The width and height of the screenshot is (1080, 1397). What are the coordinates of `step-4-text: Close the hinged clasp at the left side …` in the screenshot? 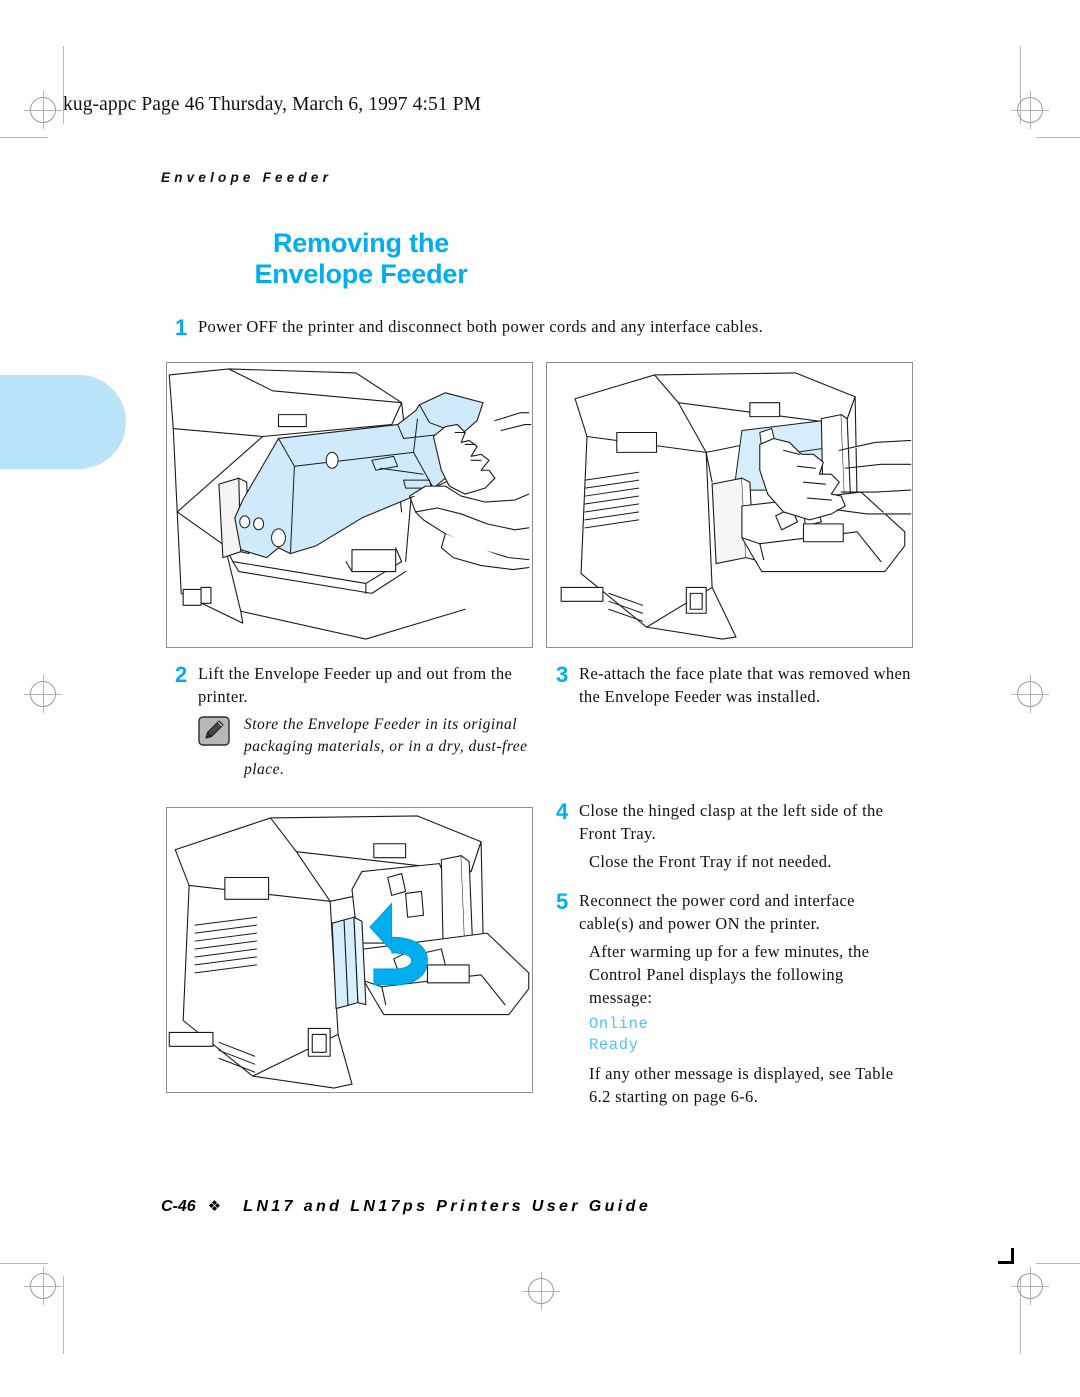 It's located at (731, 822).